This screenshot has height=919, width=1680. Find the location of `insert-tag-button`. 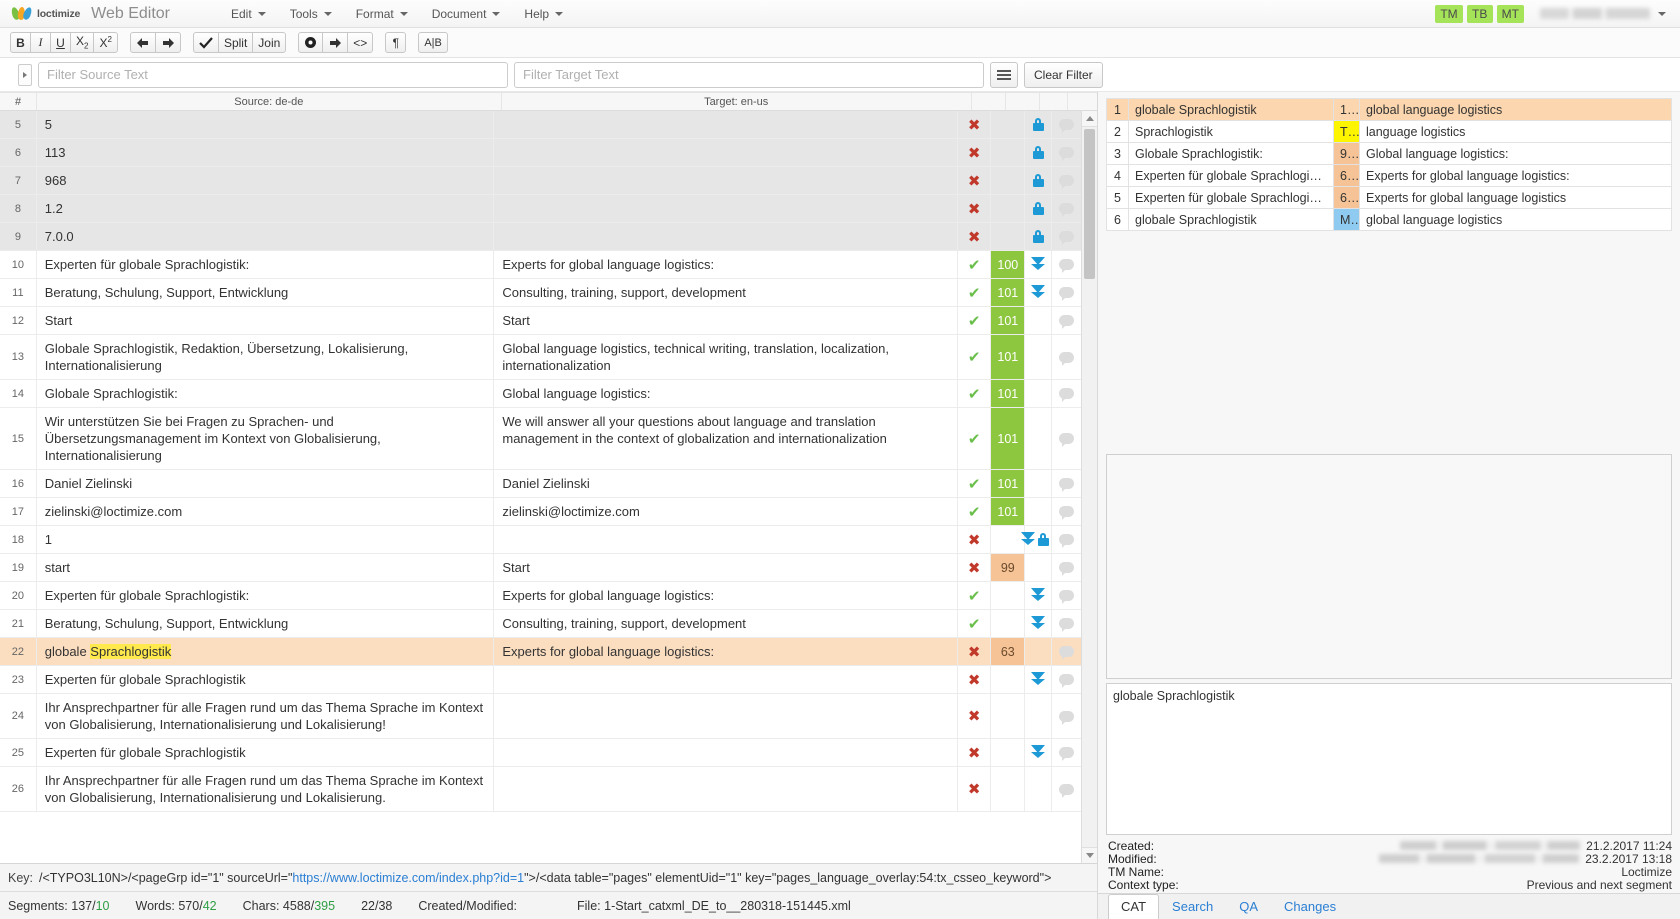

insert-tag-button is located at coordinates (311, 42).